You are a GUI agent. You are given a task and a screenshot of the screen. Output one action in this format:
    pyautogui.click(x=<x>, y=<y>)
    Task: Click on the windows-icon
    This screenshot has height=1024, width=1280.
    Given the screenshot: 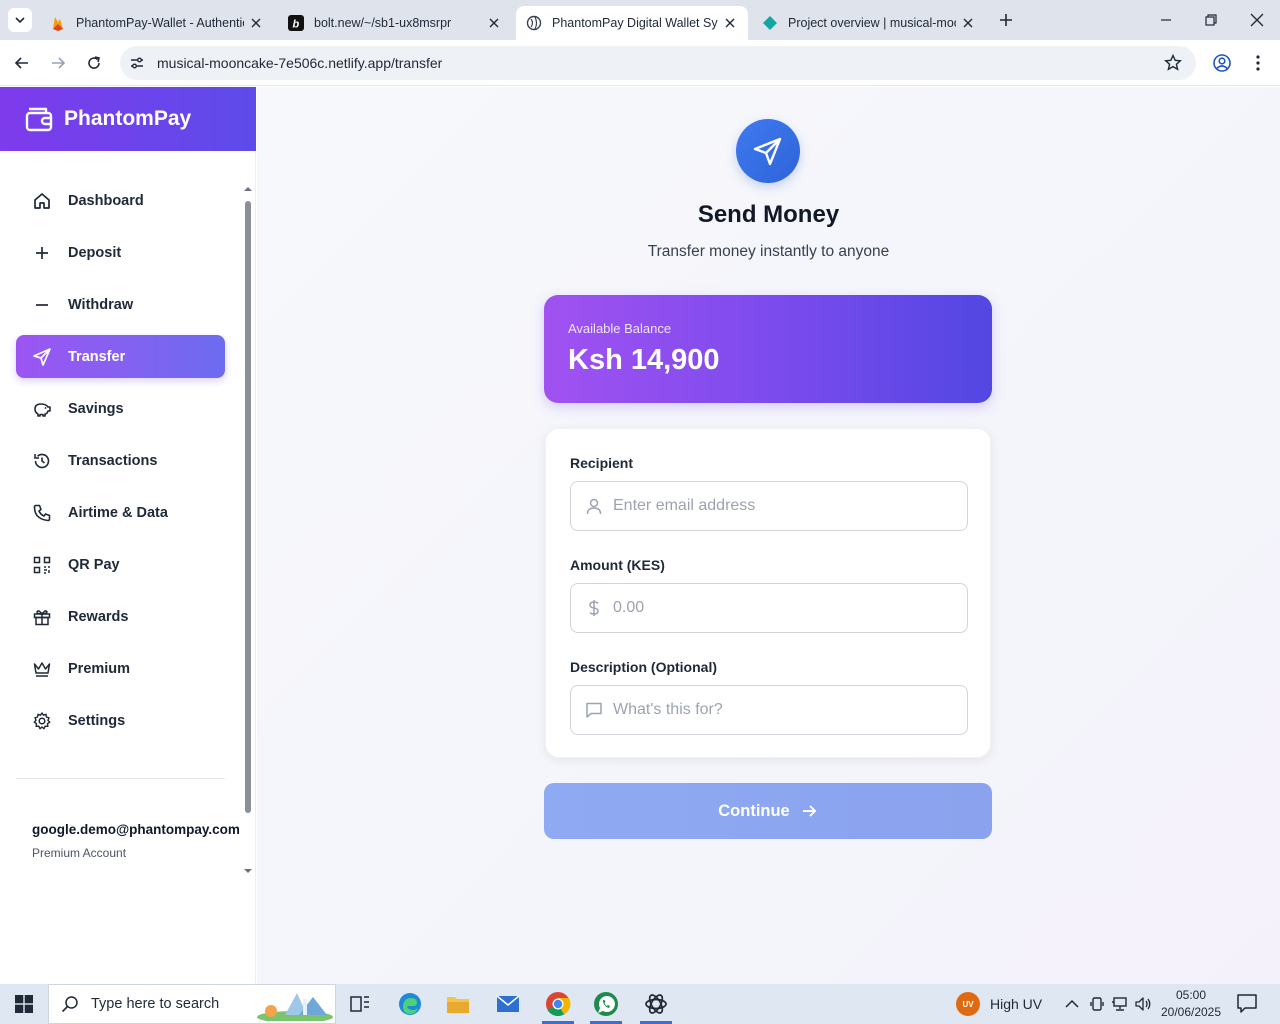 What is the action you would take?
    pyautogui.click(x=24, y=1004)
    